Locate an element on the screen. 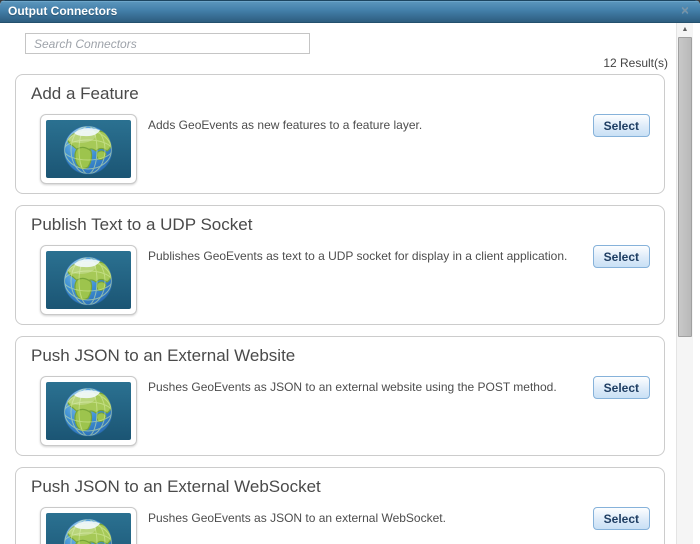  close-icon: ✕ is located at coordinates (685, 11).